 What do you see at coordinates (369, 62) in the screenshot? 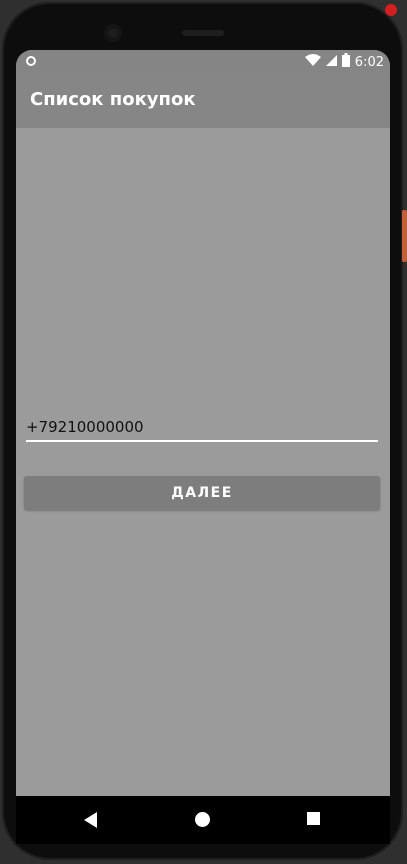
I see `status-time: 6:02` at bounding box center [369, 62].